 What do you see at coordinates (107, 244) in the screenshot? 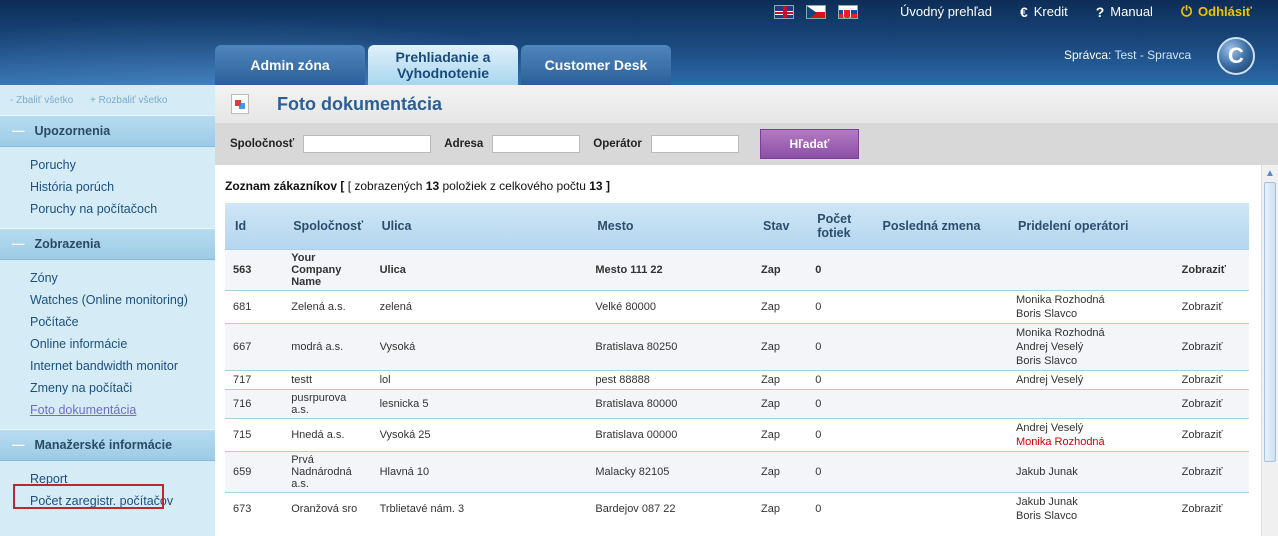
I see `sidebar-section-views: — Zobrazenia` at bounding box center [107, 244].